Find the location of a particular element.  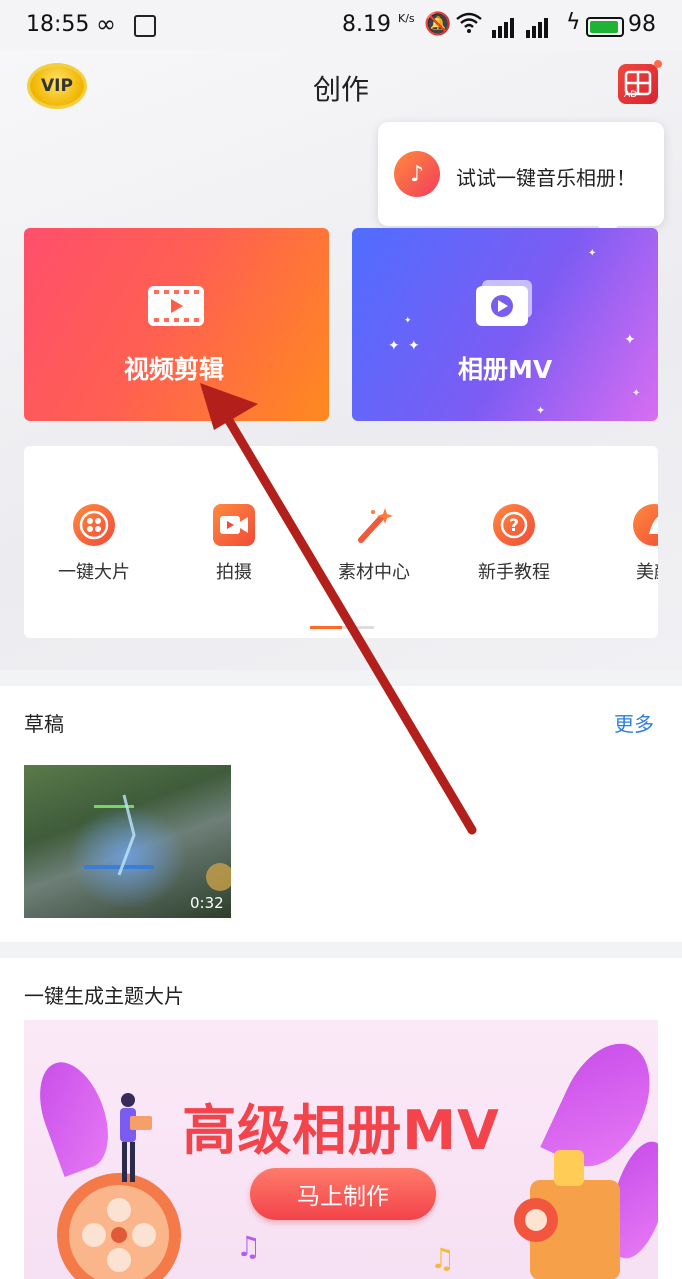

video-edit-label: 视频剪辑 is located at coordinates (174, 369).